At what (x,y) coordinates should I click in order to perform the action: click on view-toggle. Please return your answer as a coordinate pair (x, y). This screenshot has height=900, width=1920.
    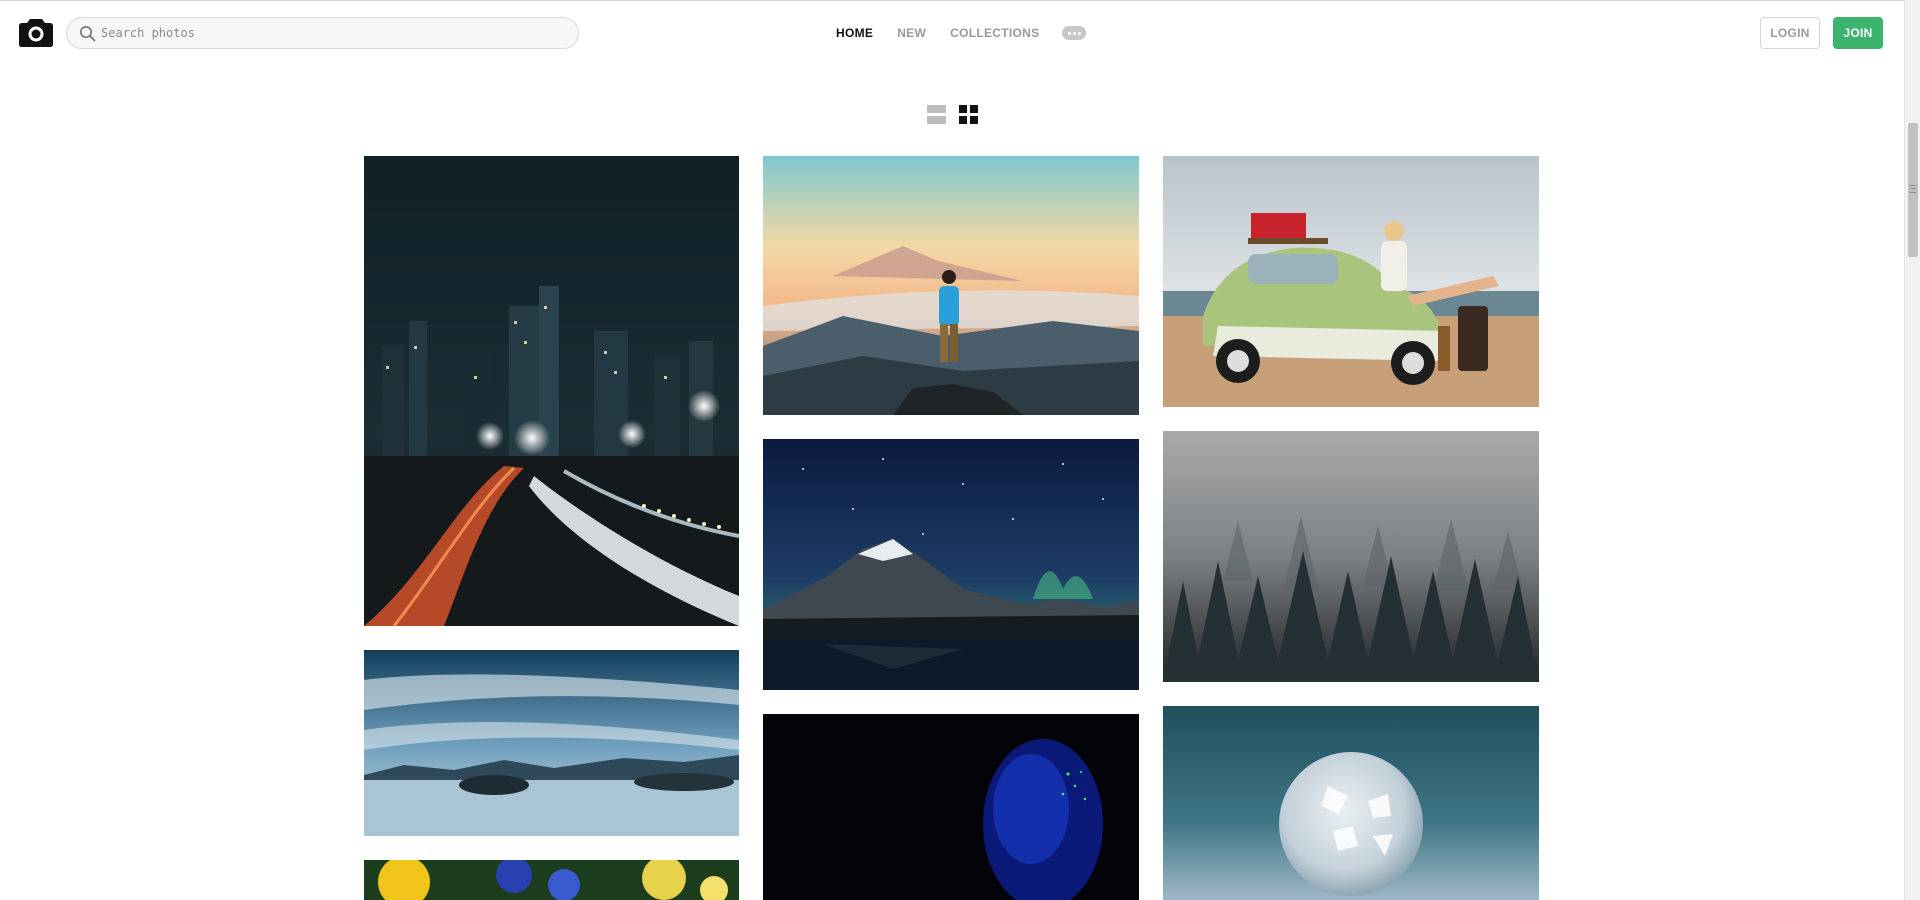
    Looking at the image, I should click on (952, 114).